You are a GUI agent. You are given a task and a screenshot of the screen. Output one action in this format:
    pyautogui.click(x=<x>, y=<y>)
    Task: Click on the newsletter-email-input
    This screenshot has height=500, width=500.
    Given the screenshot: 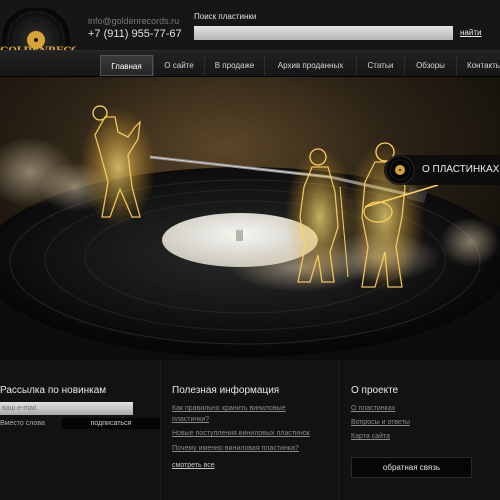 What is the action you would take?
    pyautogui.click(x=66, y=408)
    